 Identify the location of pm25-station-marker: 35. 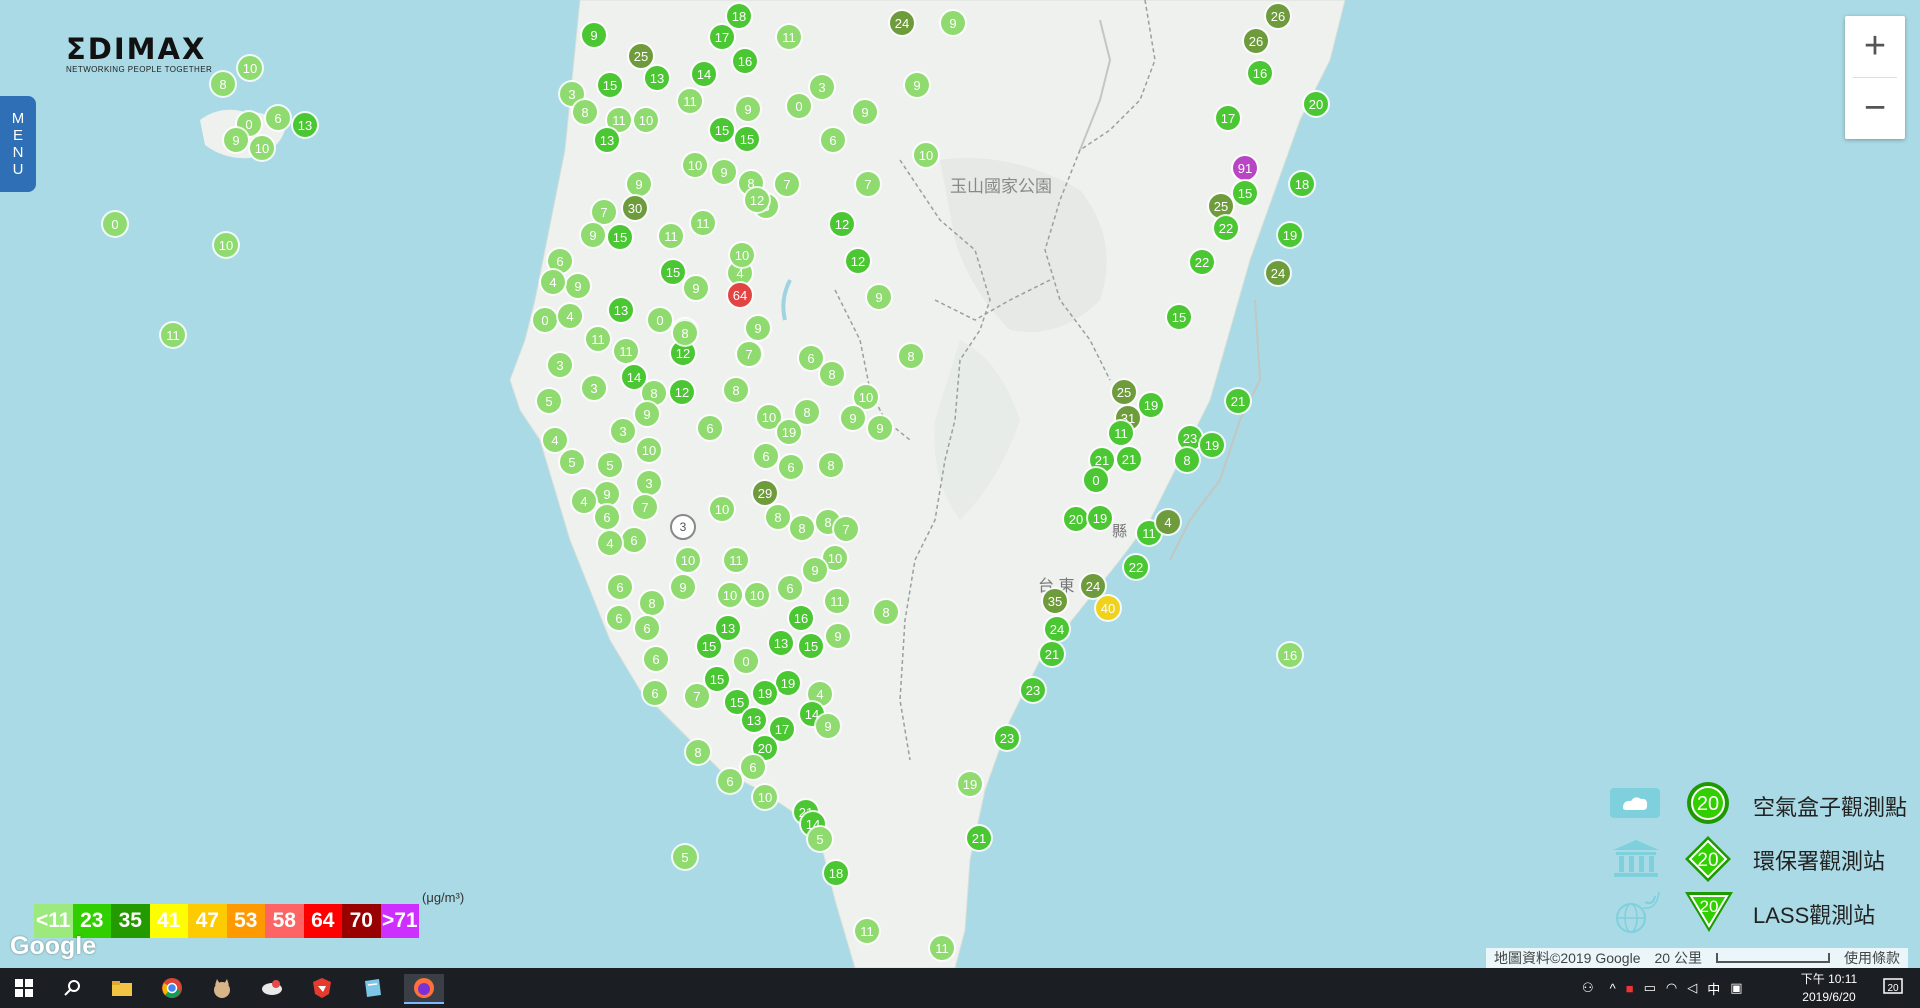
(1055, 601).